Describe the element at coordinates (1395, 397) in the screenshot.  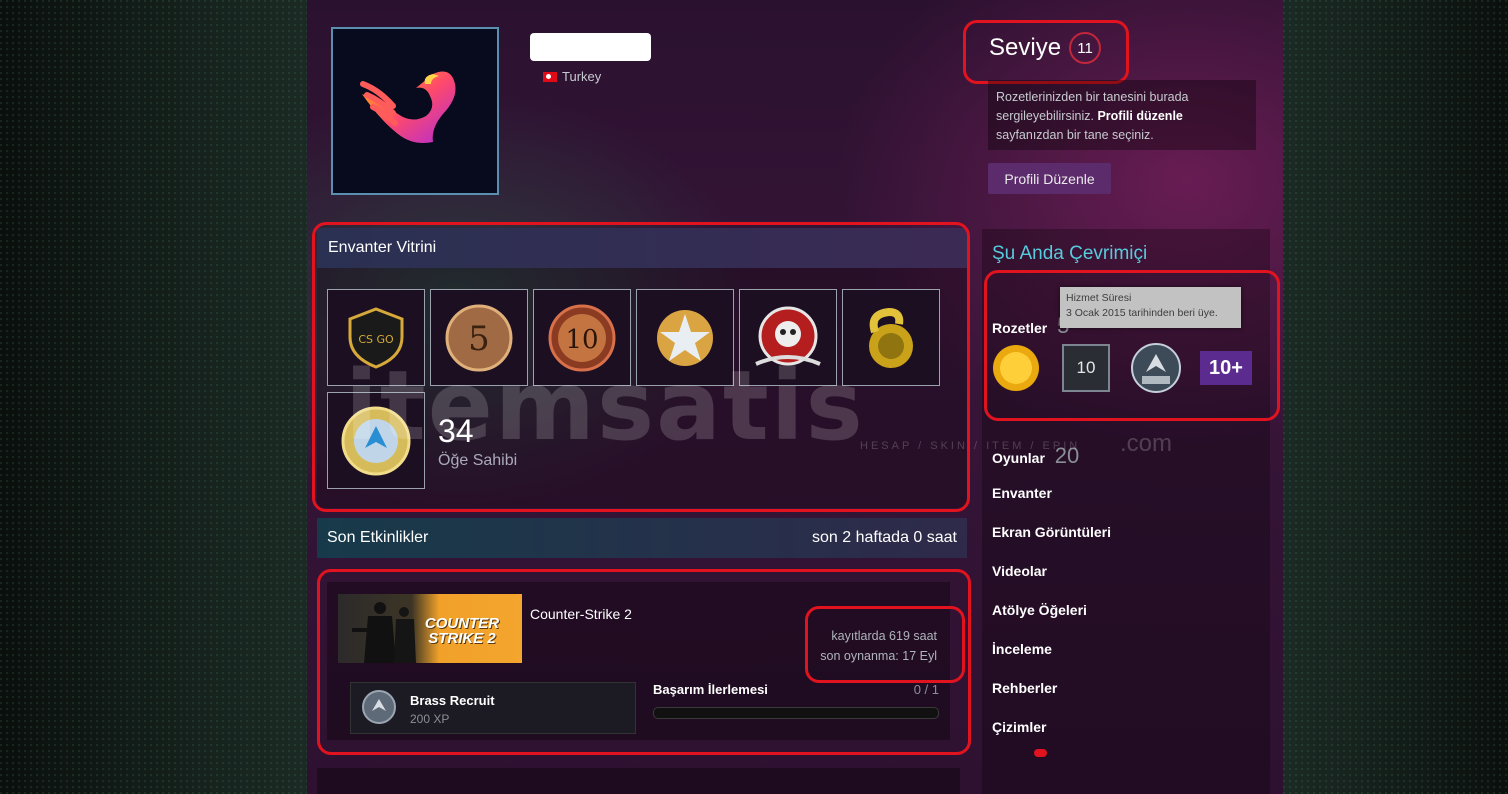
I see `background-right-panel` at that location.